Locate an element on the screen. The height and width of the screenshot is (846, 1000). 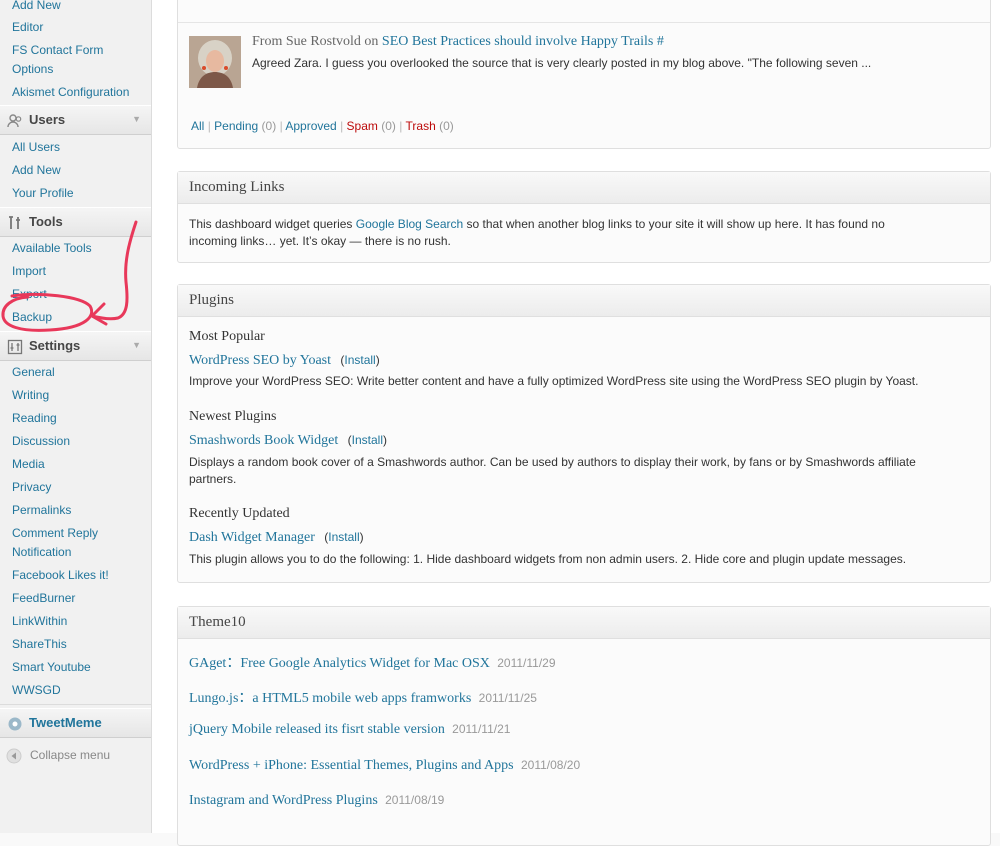
filter-trash: Trash is located at coordinates (421, 126).